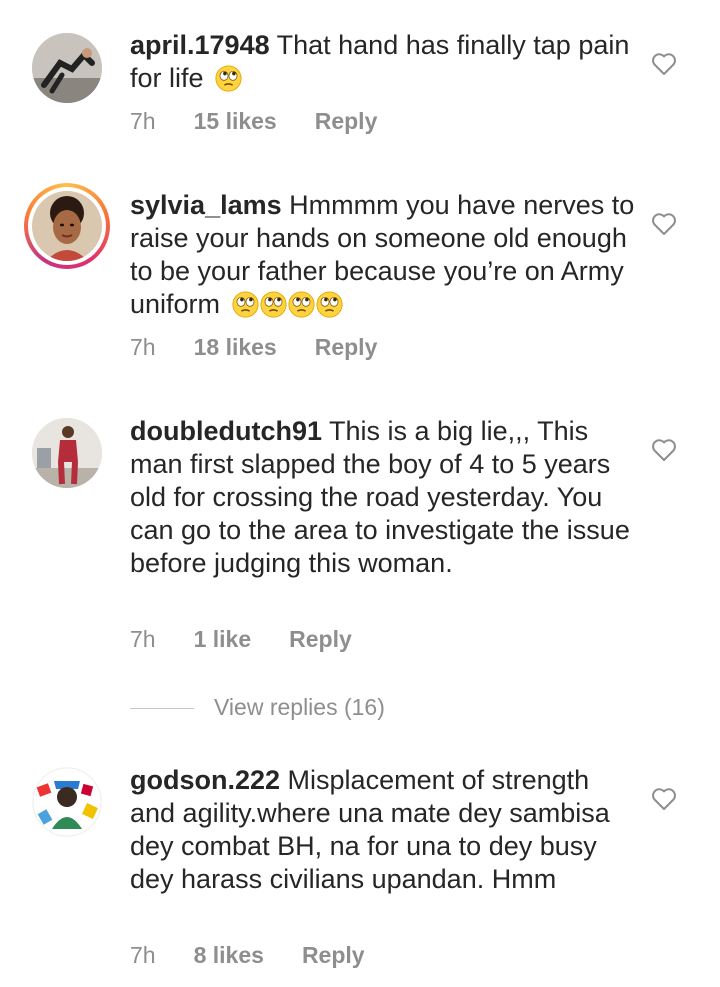 Image resolution: width=720 pixels, height=987 pixels. I want to click on comment-meta: 7h 15 likes Reply, so click(253, 121).